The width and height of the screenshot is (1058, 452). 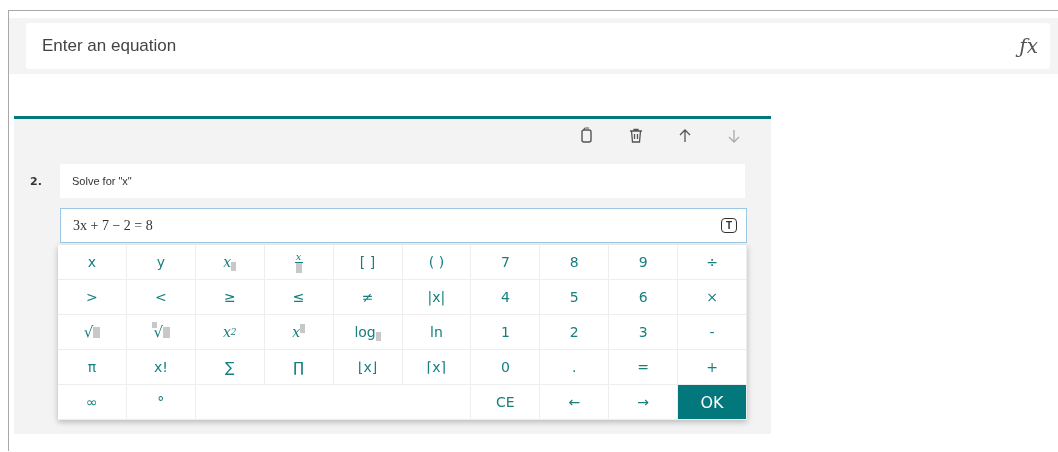 I want to click on answer-field: 3x + 7 − 2 = 8 T, so click(x=403, y=225).